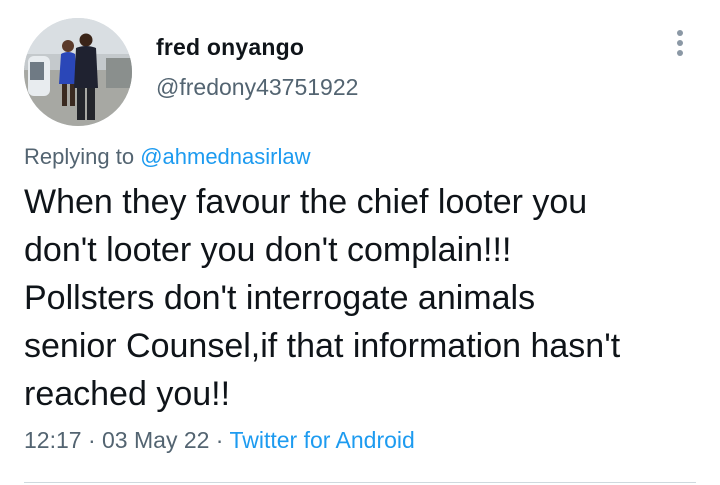  Describe the element at coordinates (680, 47) in the screenshot. I see `more-vertical-icon` at that location.